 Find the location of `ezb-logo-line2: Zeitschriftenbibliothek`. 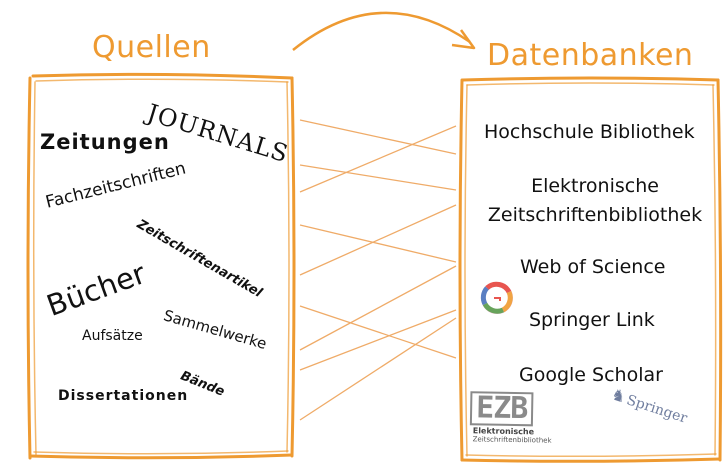

ezb-logo-line2: Zeitschriftenbibliothek is located at coordinates (512, 440).